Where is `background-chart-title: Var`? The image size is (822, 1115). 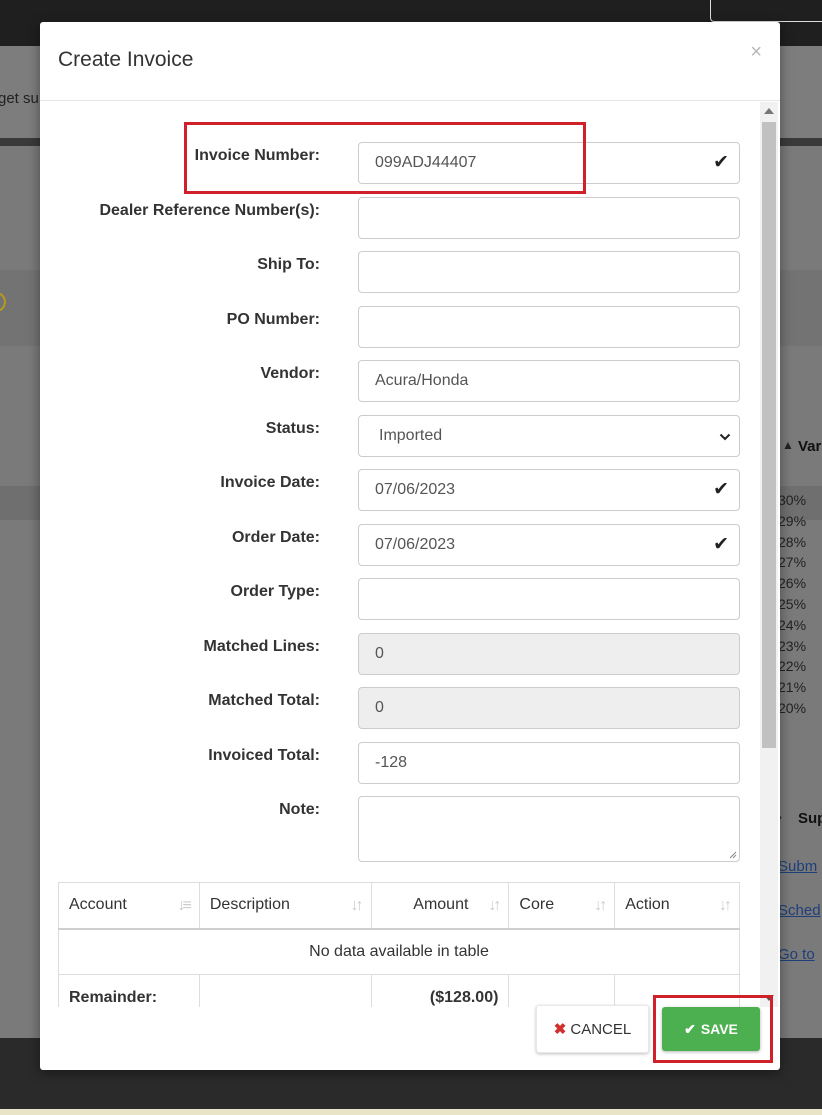
background-chart-title: Var is located at coordinates (810, 446).